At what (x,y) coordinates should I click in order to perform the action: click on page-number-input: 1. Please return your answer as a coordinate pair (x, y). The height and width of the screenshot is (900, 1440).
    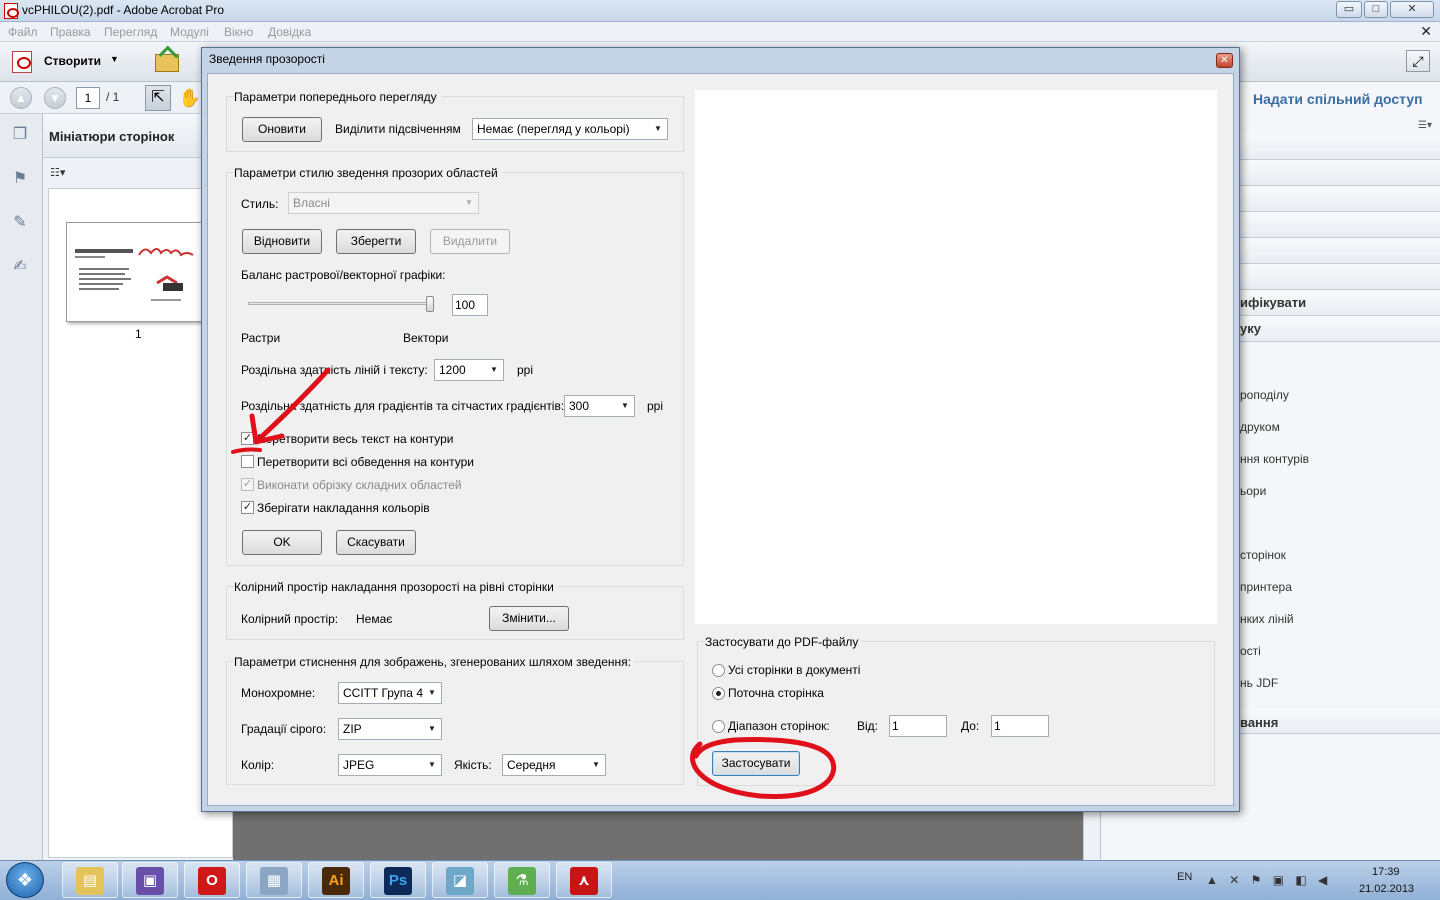
    Looking at the image, I should click on (88, 98).